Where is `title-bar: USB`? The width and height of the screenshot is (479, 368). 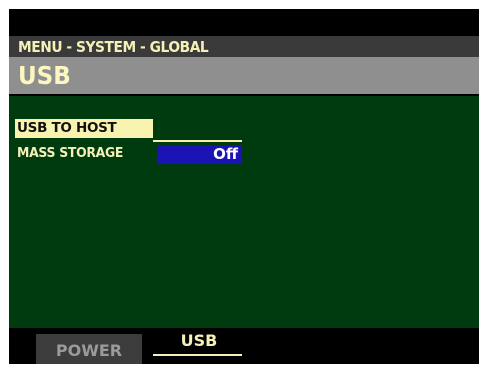 title-bar: USB is located at coordinates (244, 75).